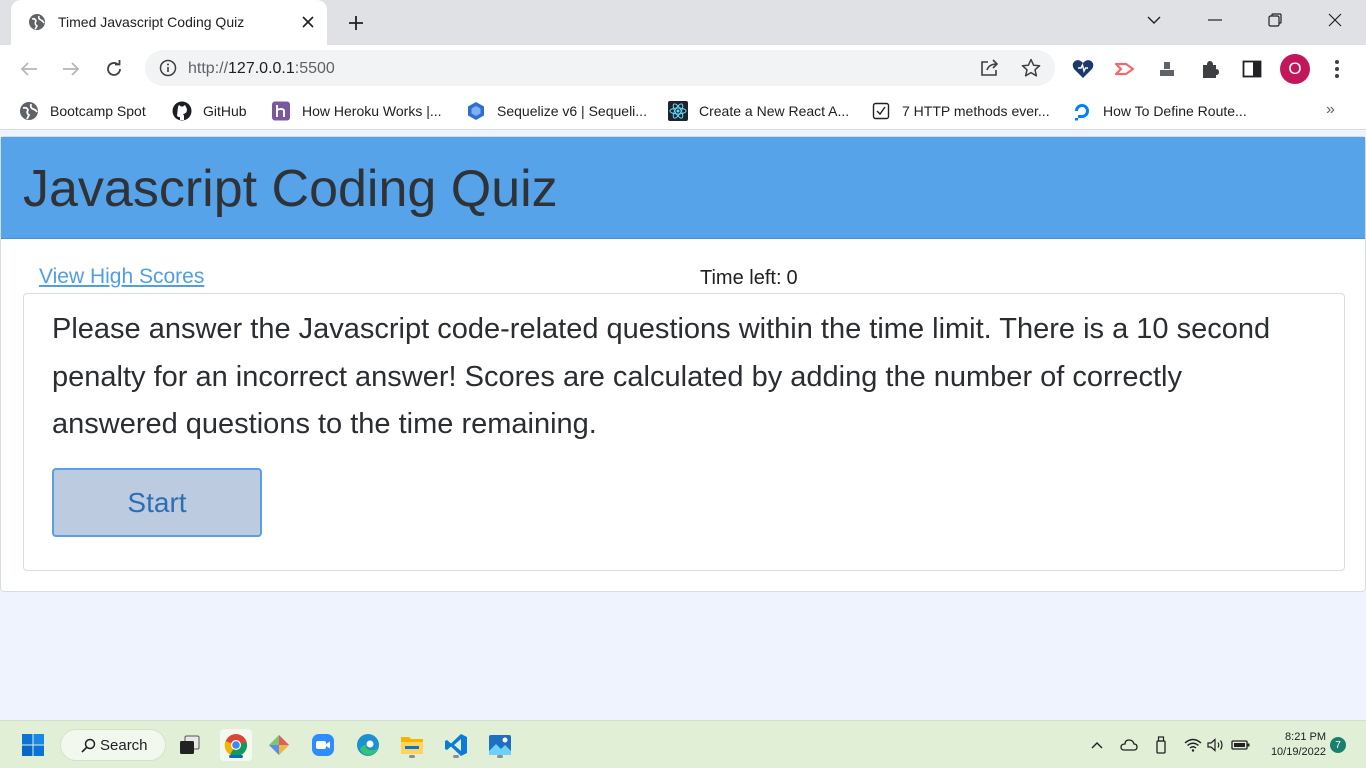 The height and width of the screenshot is (768, 1366). I want to click on file-explorer-taskbar-icon, so click(412, 745).